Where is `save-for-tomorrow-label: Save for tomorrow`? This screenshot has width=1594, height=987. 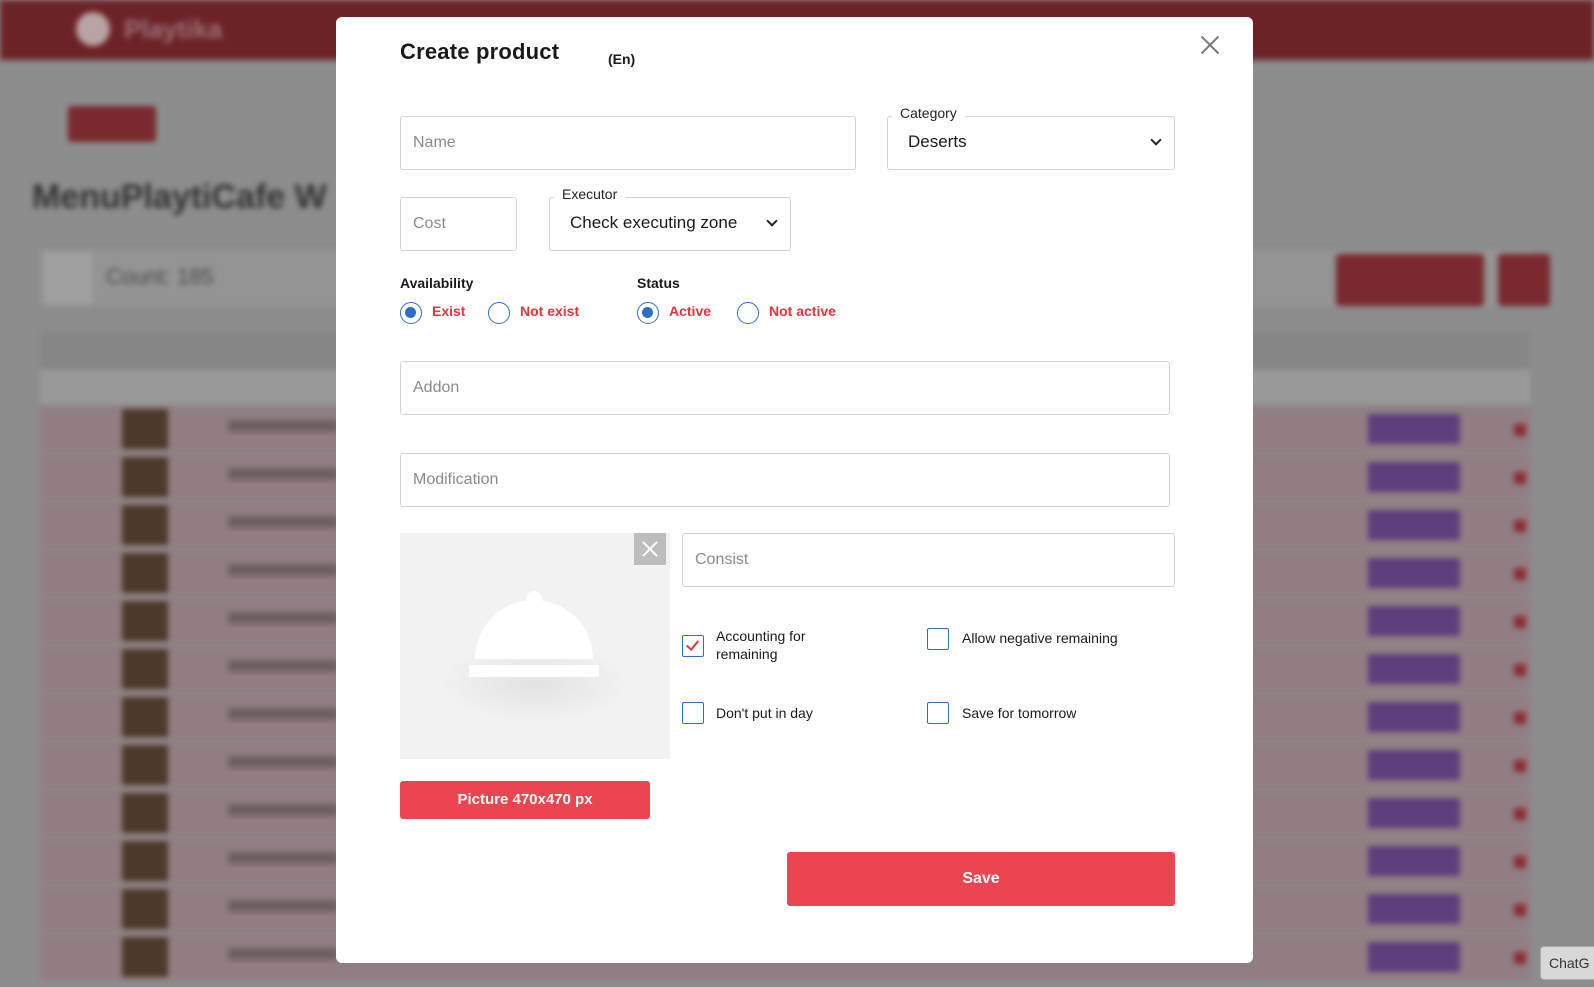
save-for-tomorrow-label: Save for tomorrow is located at coordinates (1019, 713).